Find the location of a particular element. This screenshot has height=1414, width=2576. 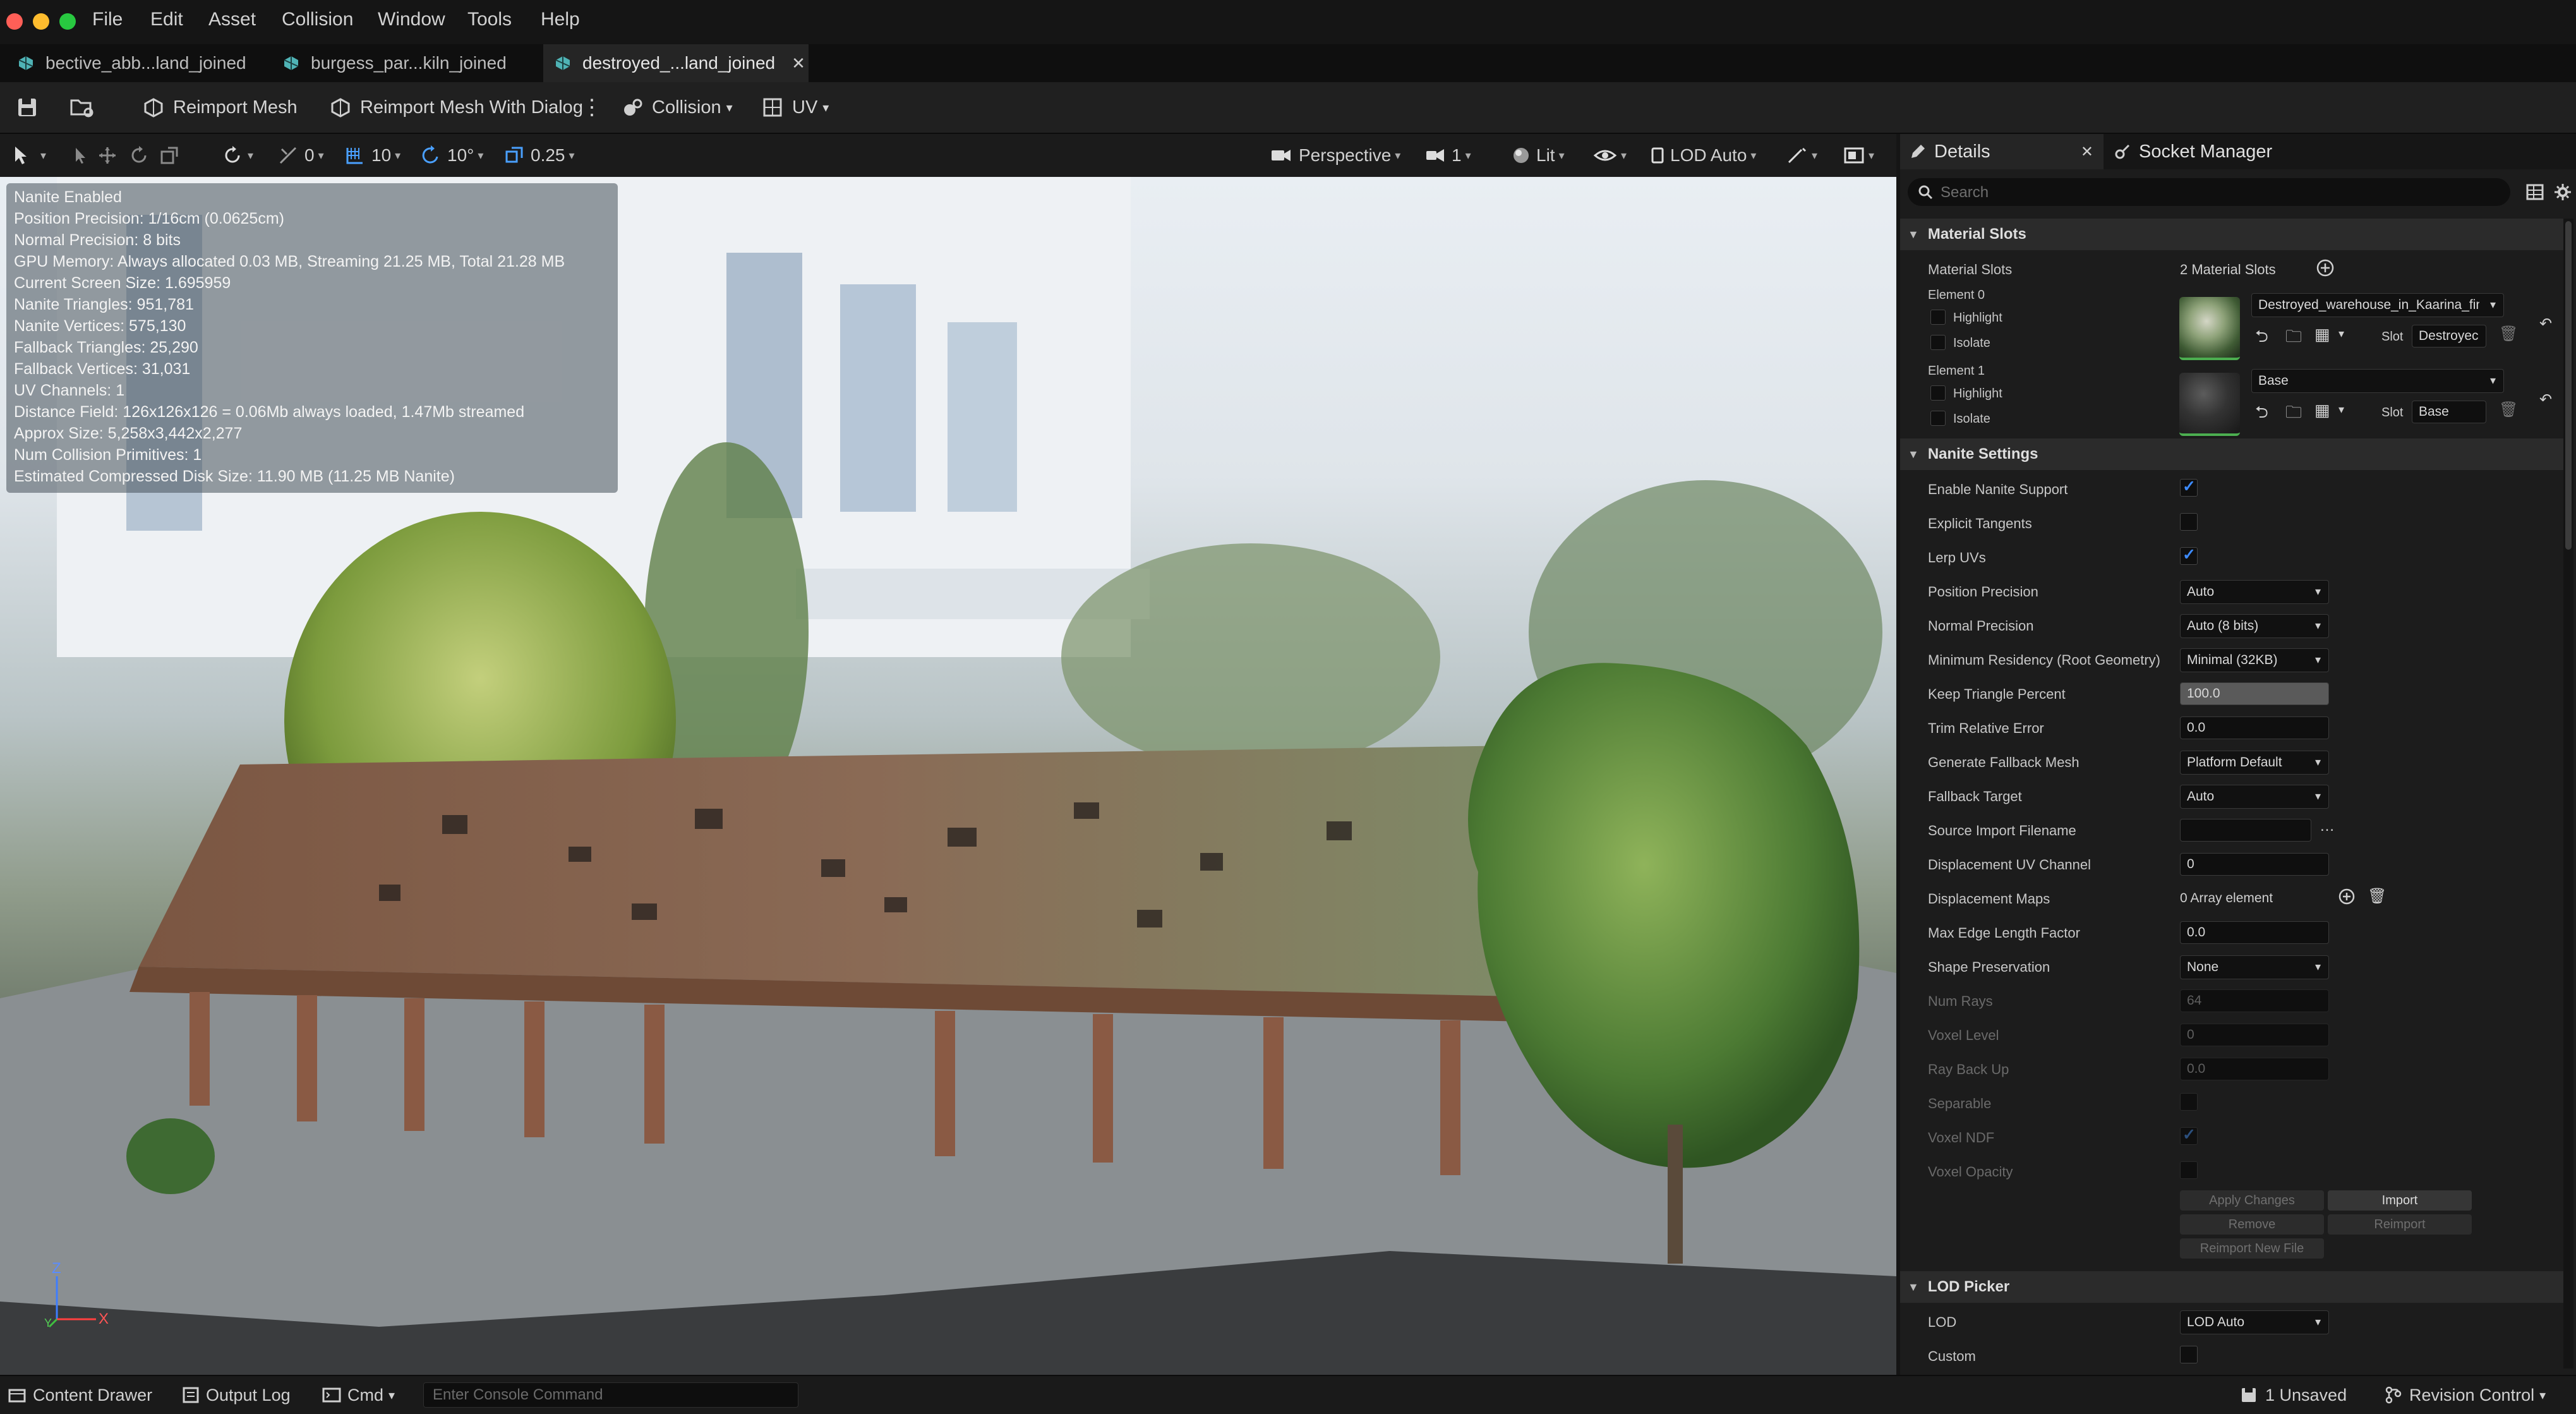

max-edge-input: 0.0 is located at coordinates (2254, 932).